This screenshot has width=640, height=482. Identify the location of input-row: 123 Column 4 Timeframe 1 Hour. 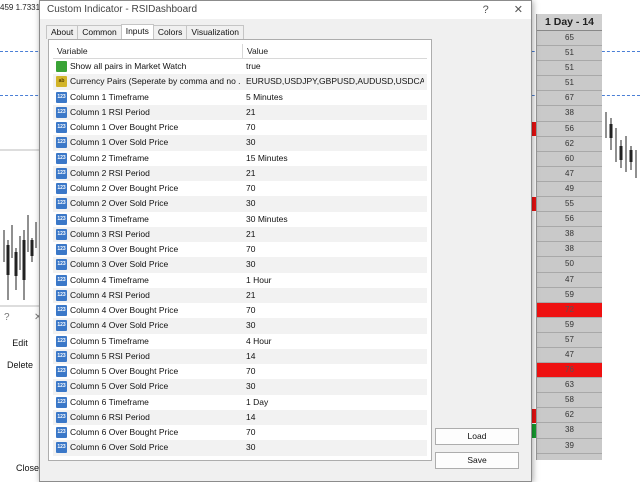
(240, 280).